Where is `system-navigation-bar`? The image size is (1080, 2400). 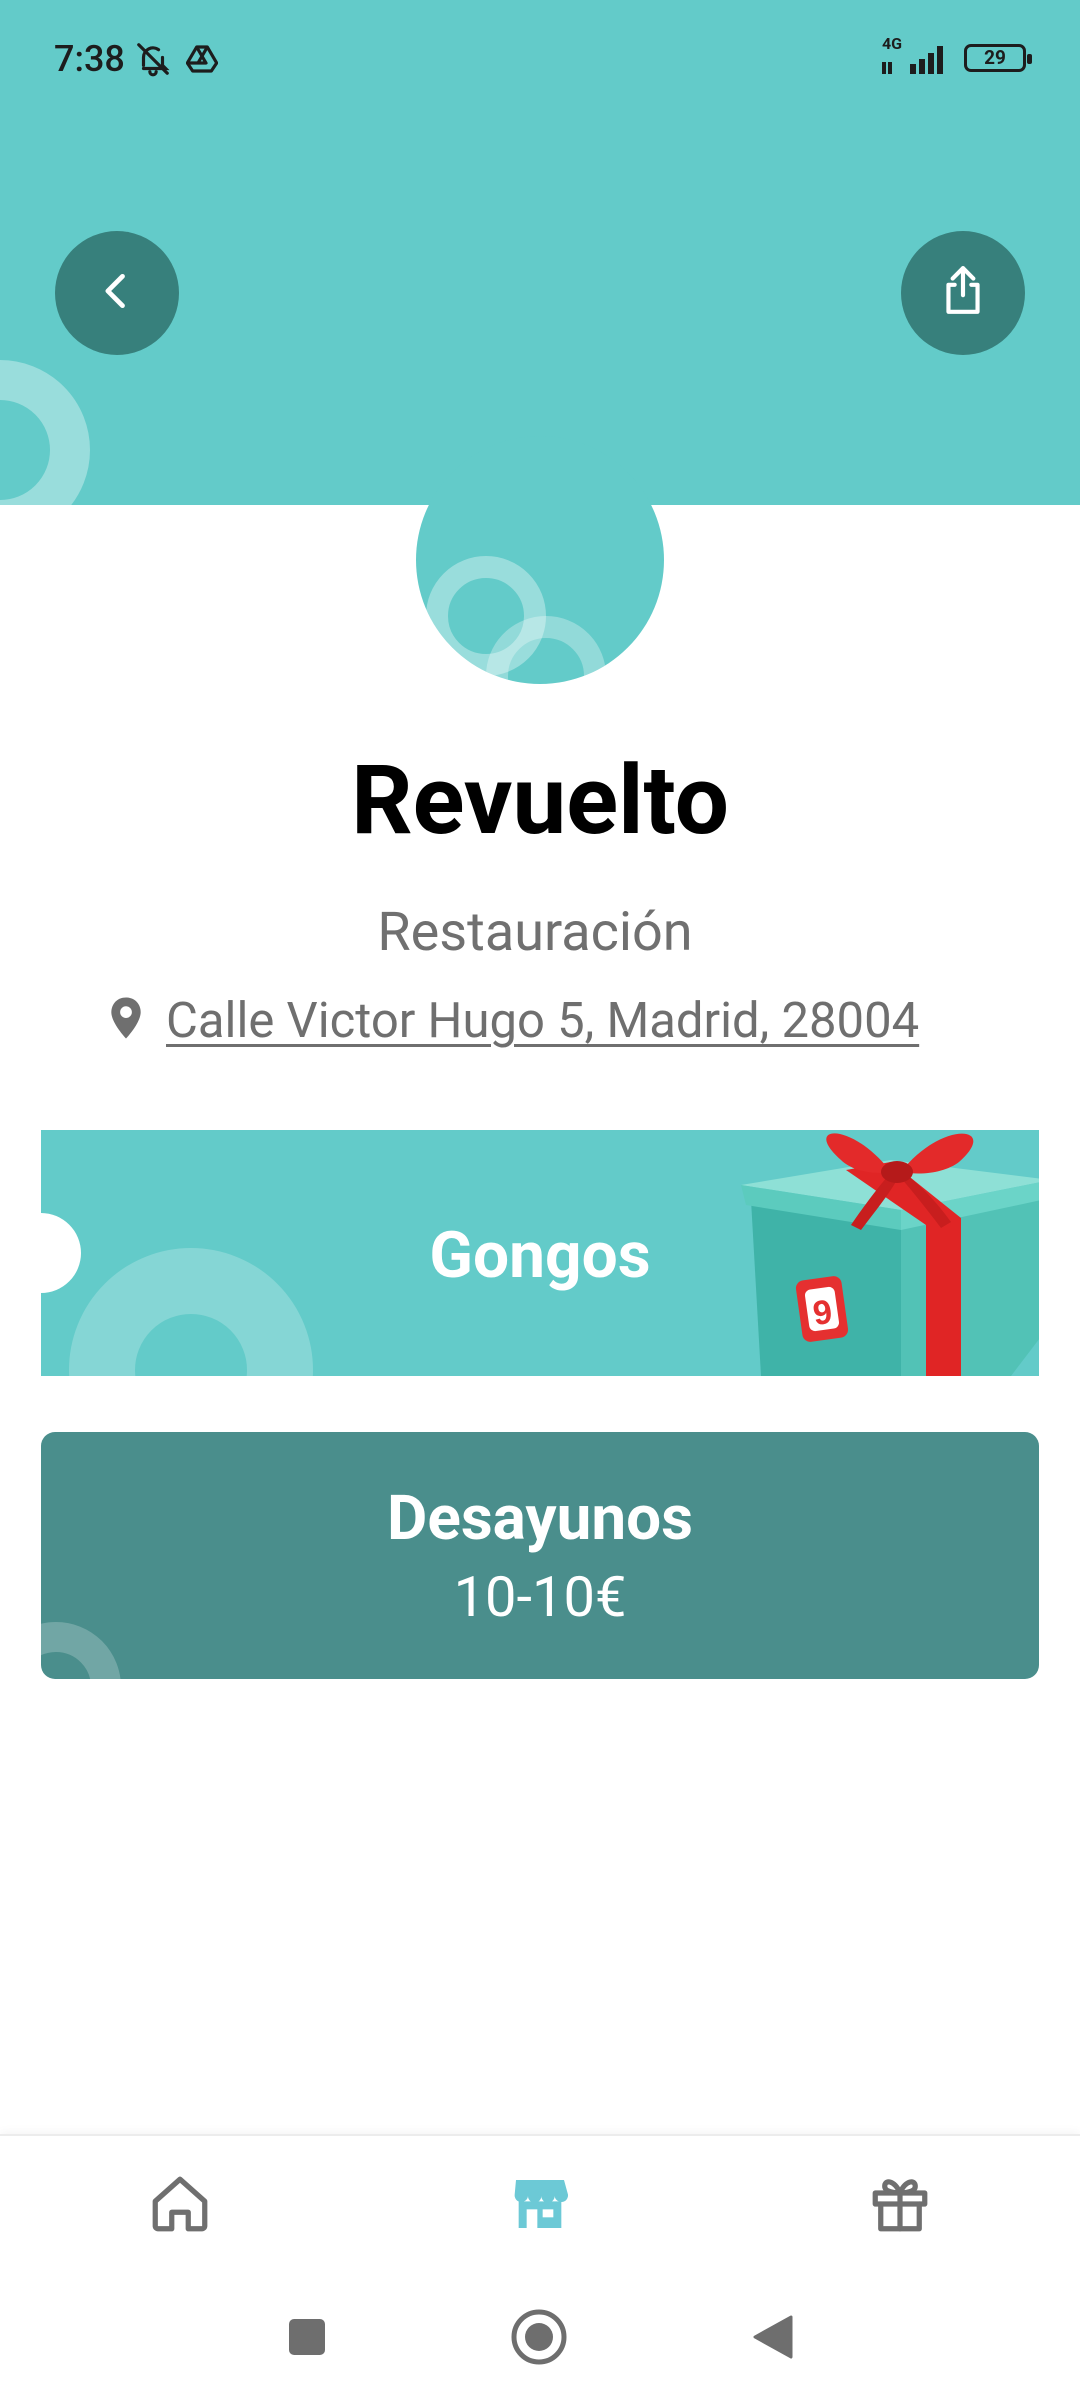 system-navigation-bar is located at coordinates (540, 2337).